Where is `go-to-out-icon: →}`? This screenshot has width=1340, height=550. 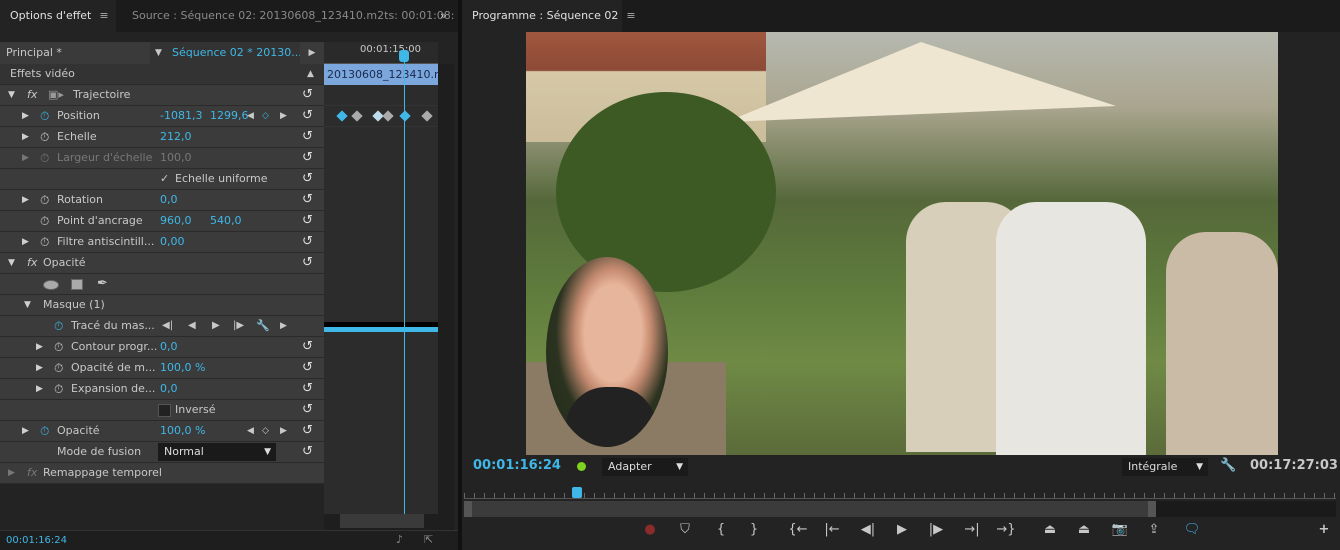 go-to-out-icon: →} is located at coordinates (1006, 529).